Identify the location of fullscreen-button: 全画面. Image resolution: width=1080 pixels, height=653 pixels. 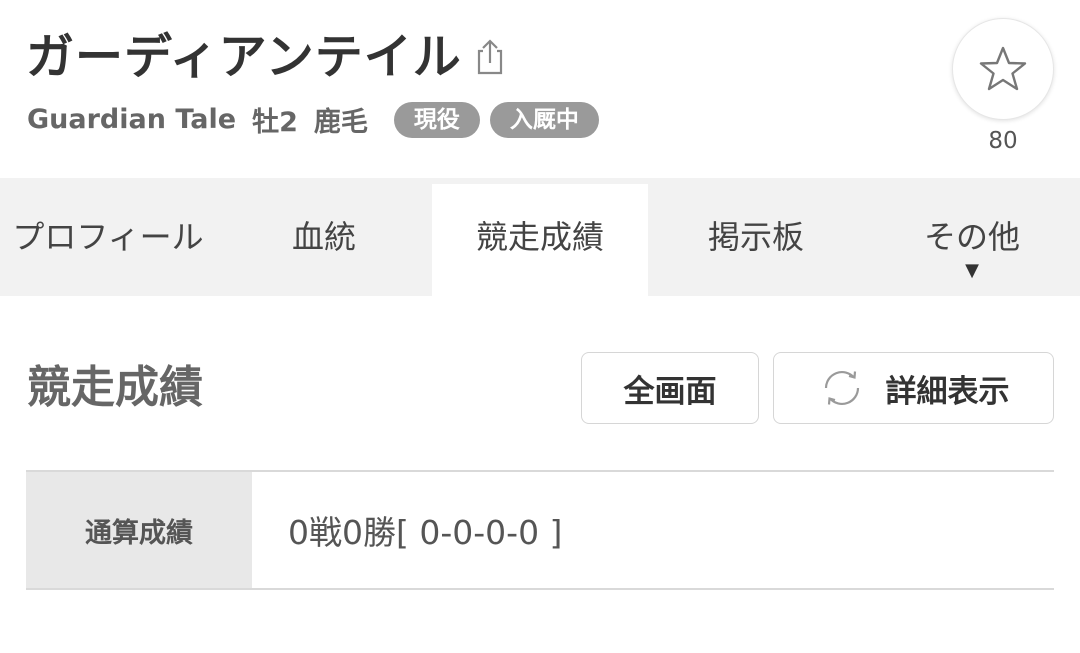
(670, 388).